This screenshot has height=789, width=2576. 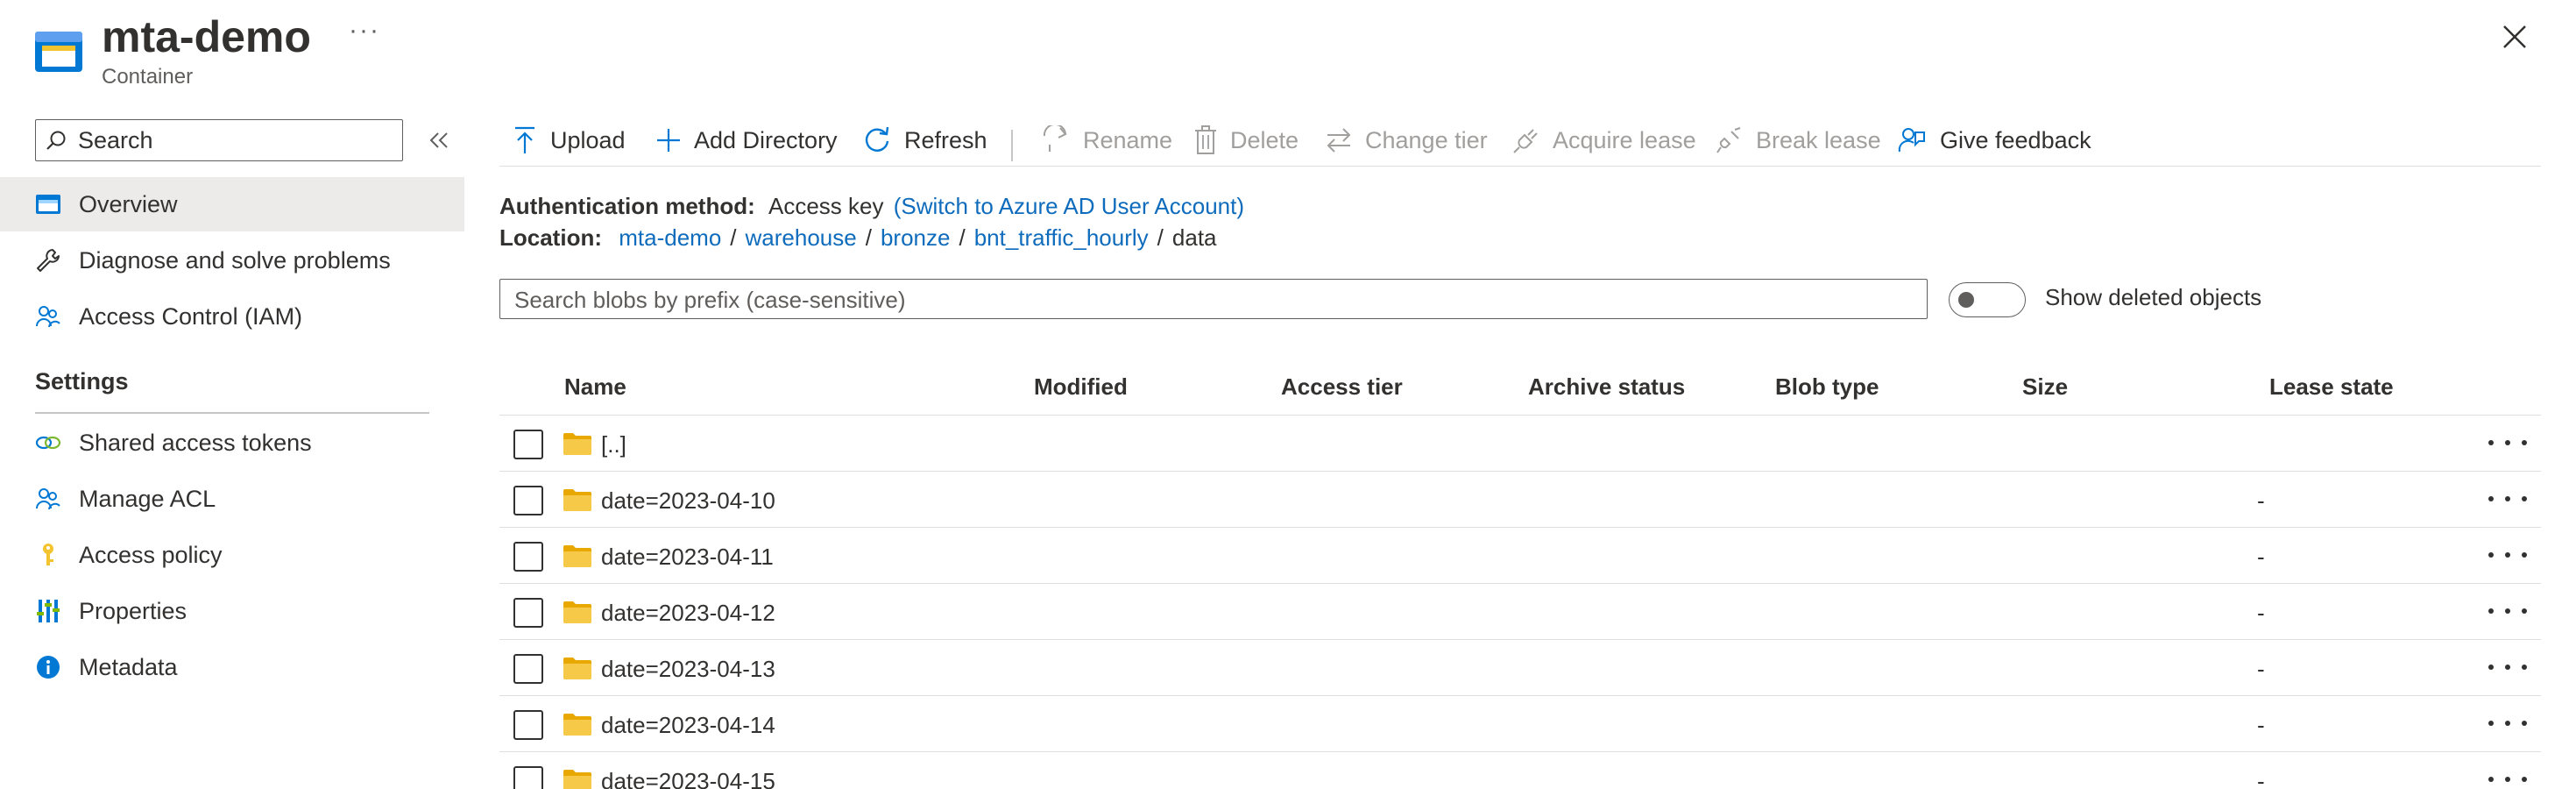 What do you see at coordinates (613, 445) in the screenshot?
I see `row-name: [..]` at bounding box center [613, 445].